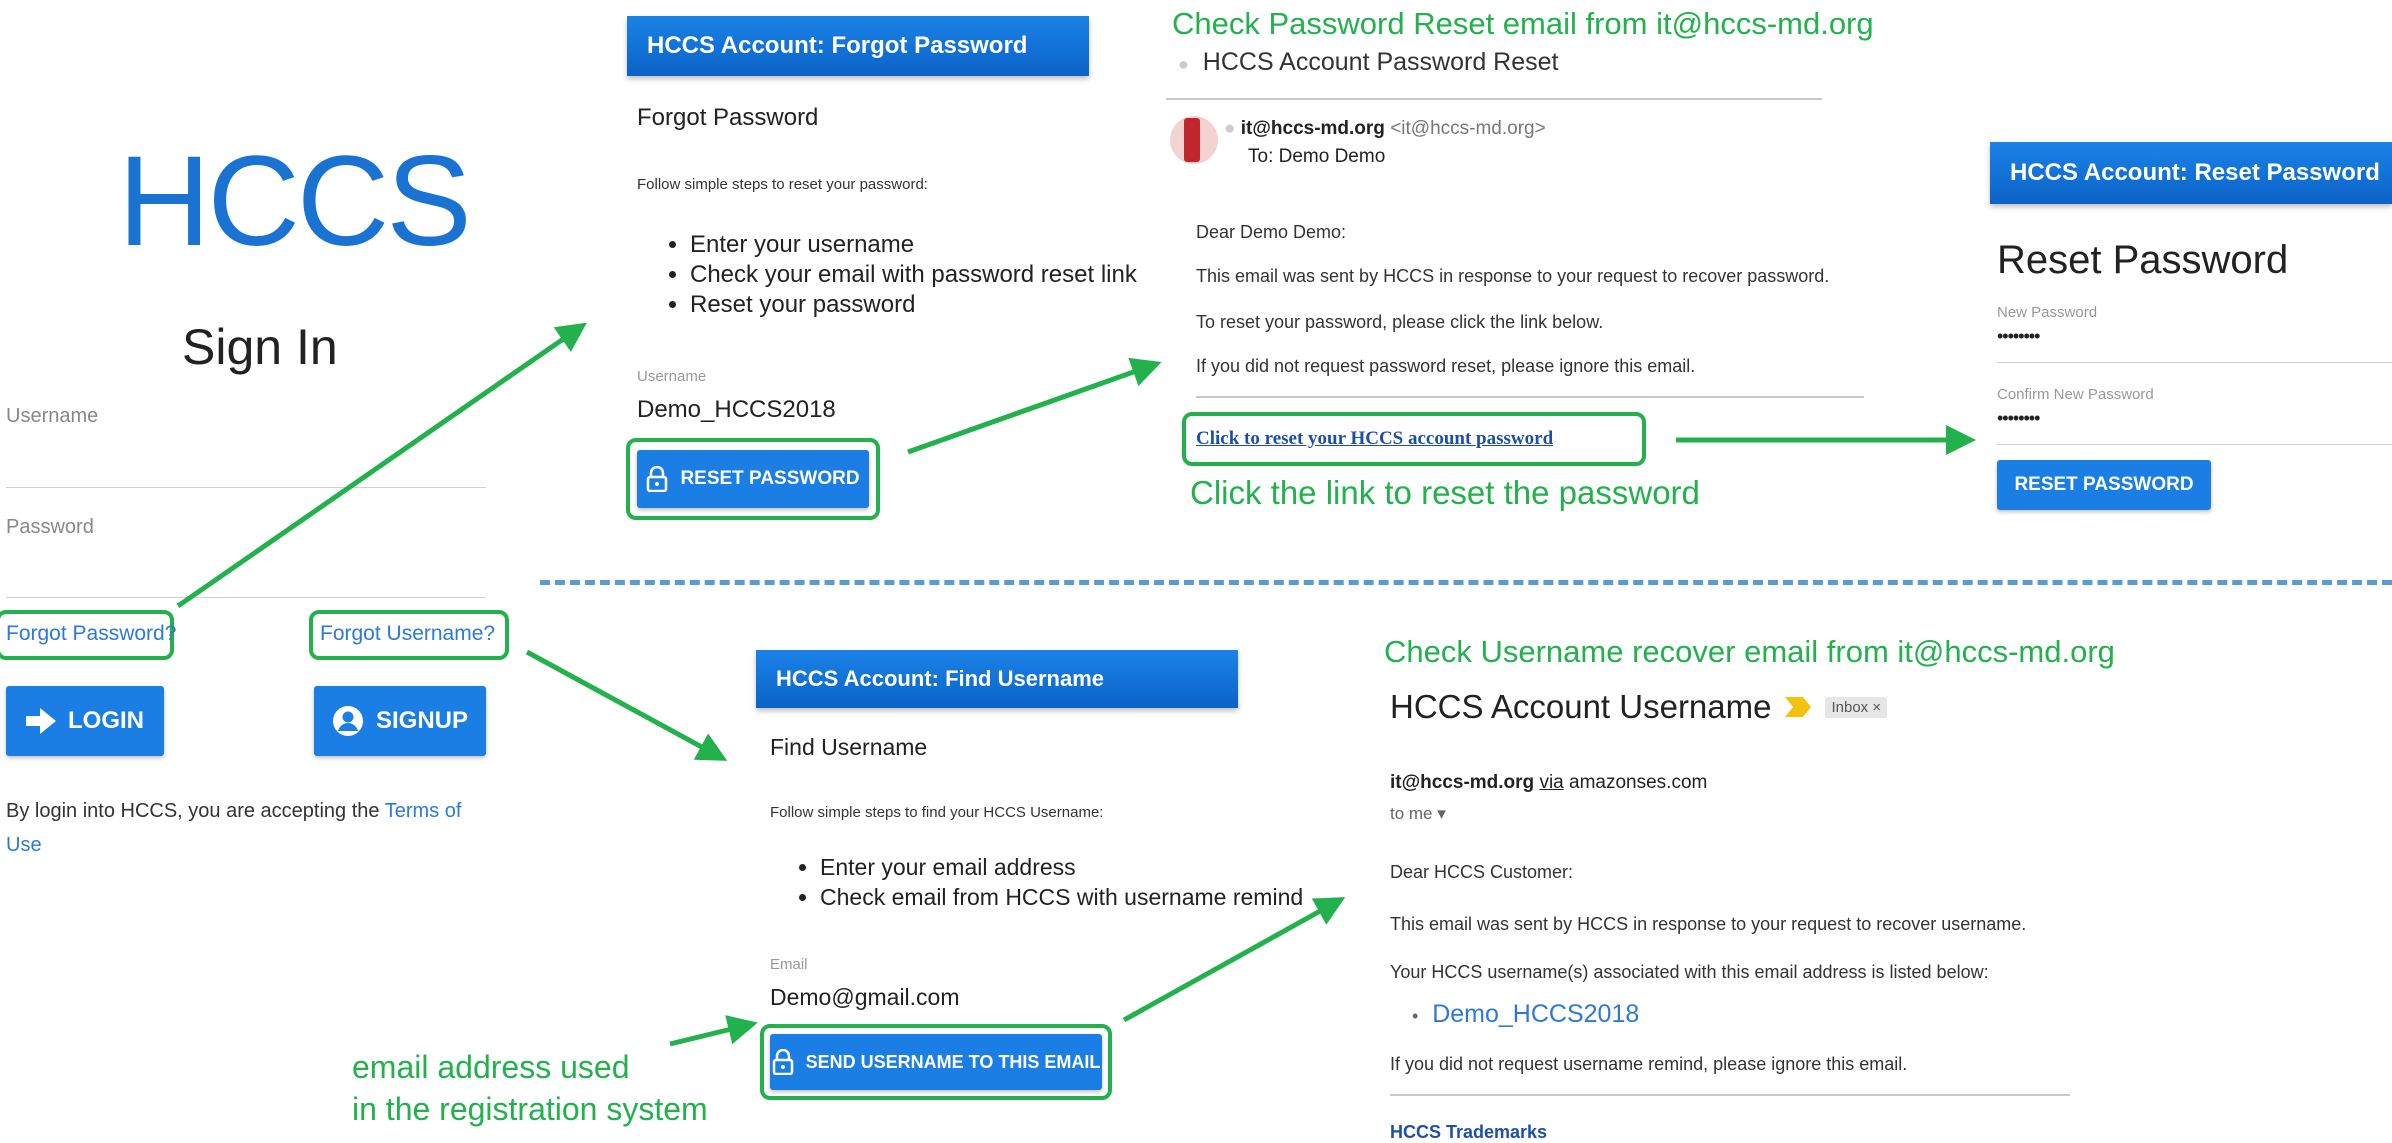  What do you see at coordinates (713, 1031) in the screenshot?
I see `arrow-note-to-email` at bounding box center [713, 1031].